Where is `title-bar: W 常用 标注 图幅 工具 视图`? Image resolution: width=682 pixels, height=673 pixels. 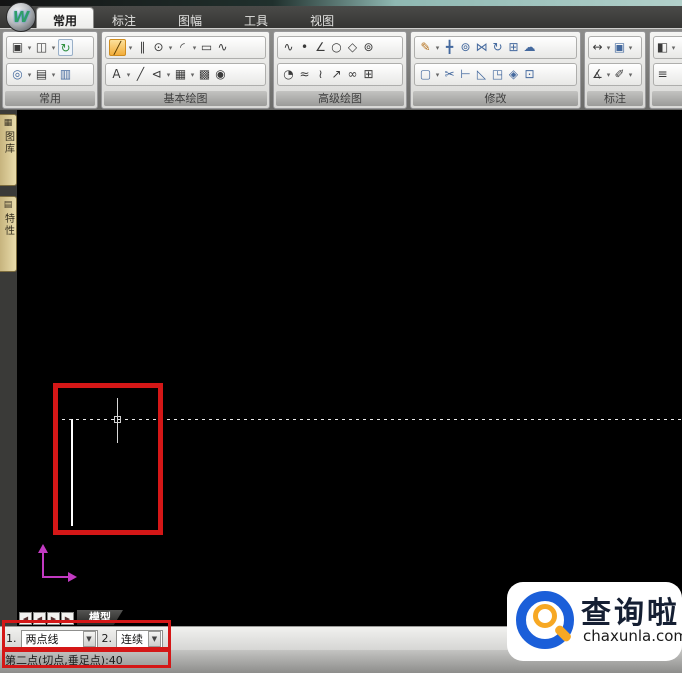
title-bar: W 常用 标注 图幅 工具 视图 is located at coordinates (341, 18).